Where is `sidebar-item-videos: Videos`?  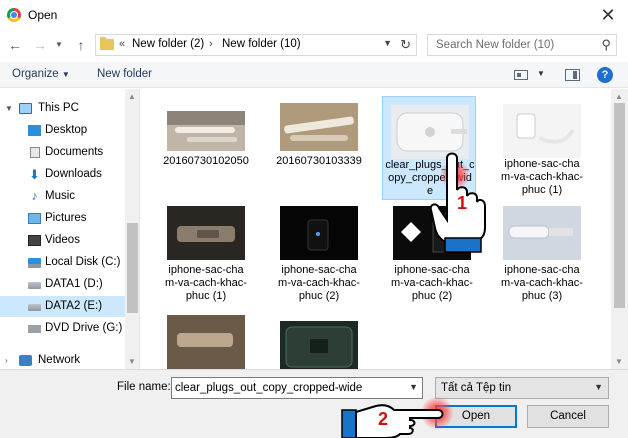
sidebar-item-videos: Videos is located at coordinates (62, 240).